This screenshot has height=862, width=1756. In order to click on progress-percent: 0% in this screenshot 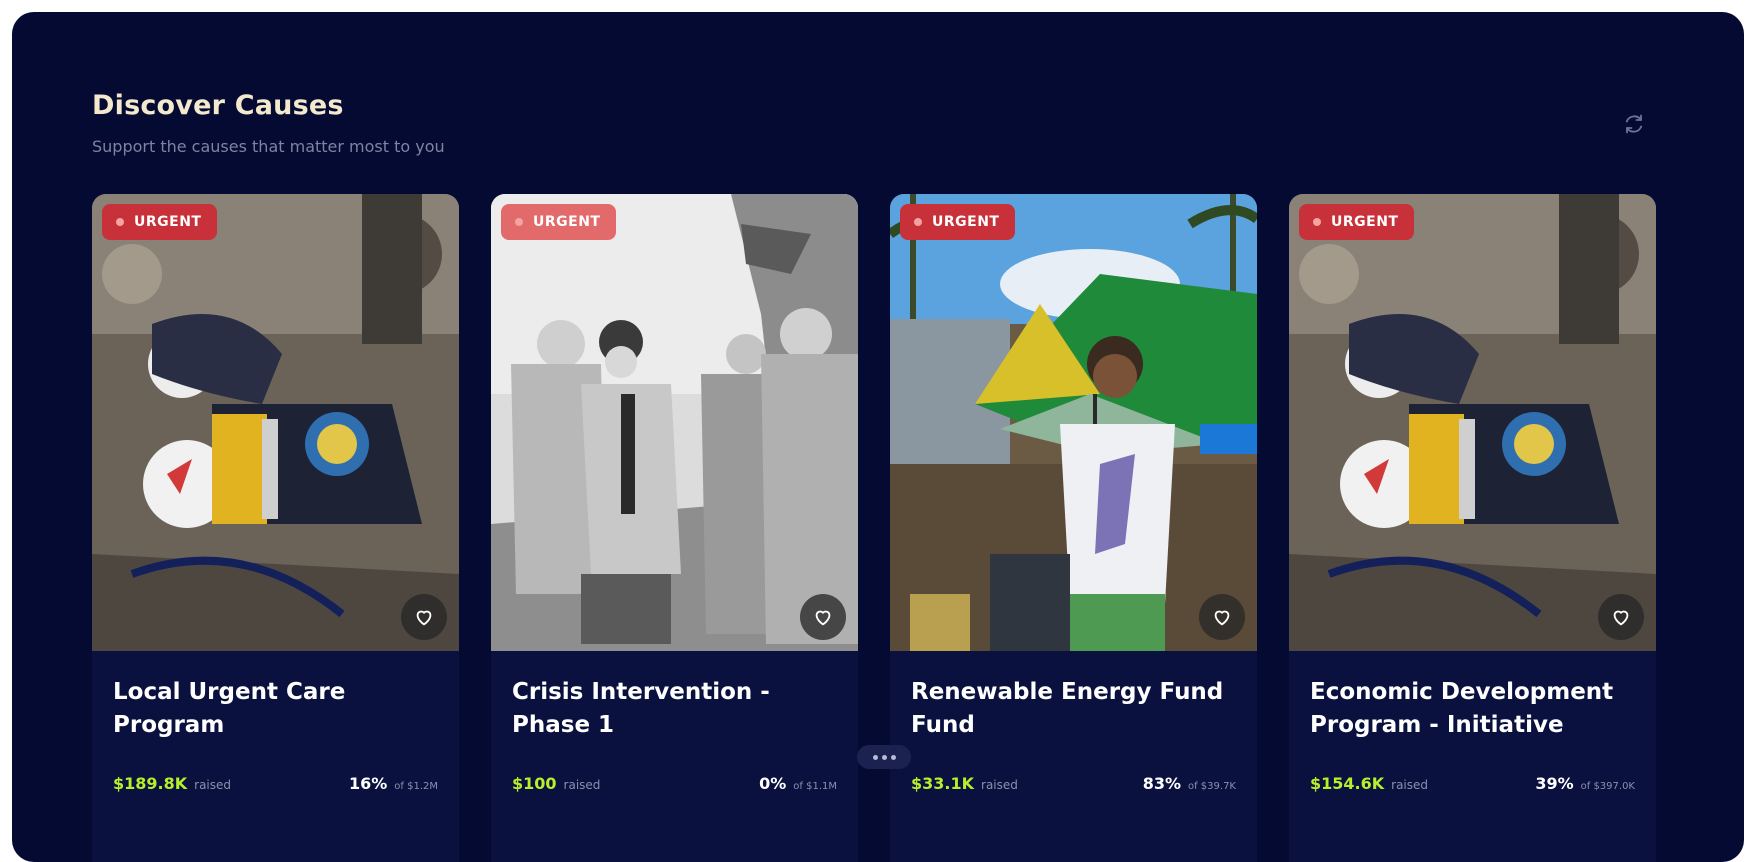, I will do `click(773, 783)`.